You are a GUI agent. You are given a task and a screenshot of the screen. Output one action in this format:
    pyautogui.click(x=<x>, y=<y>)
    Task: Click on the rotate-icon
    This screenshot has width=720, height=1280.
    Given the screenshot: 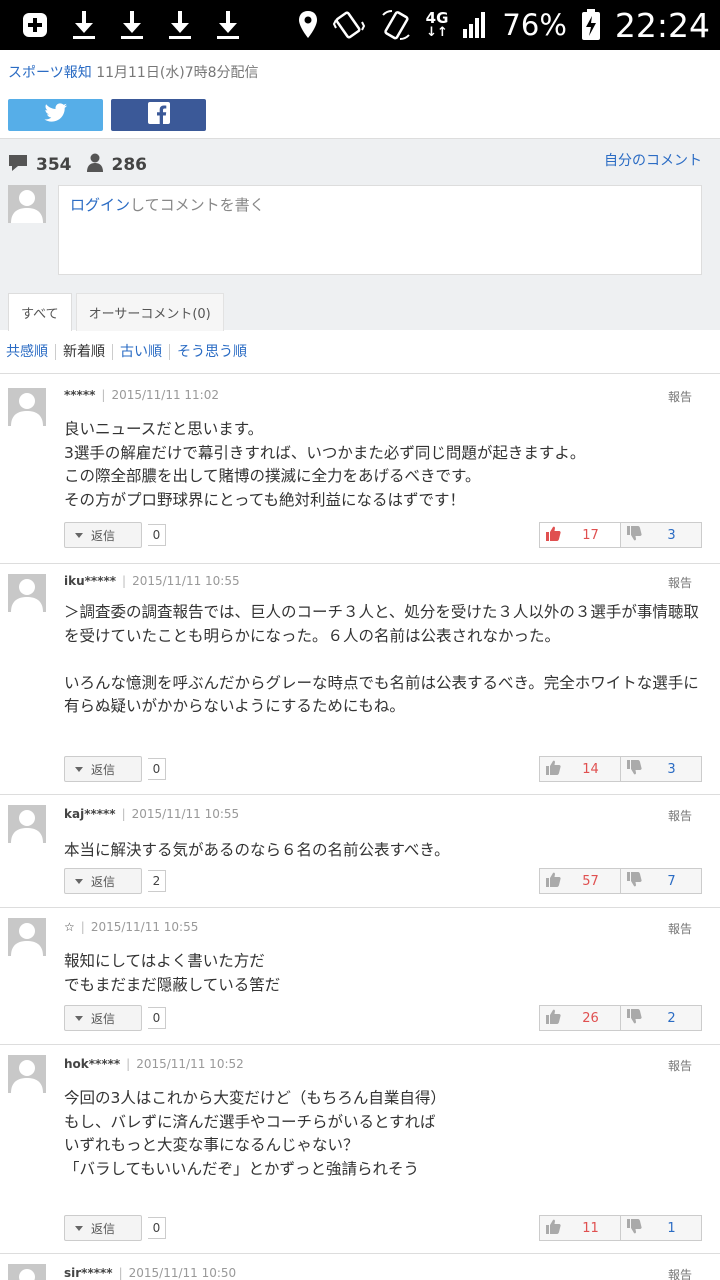 What is the action you would take?
    pyautogui.click(x=396, y=25)
    